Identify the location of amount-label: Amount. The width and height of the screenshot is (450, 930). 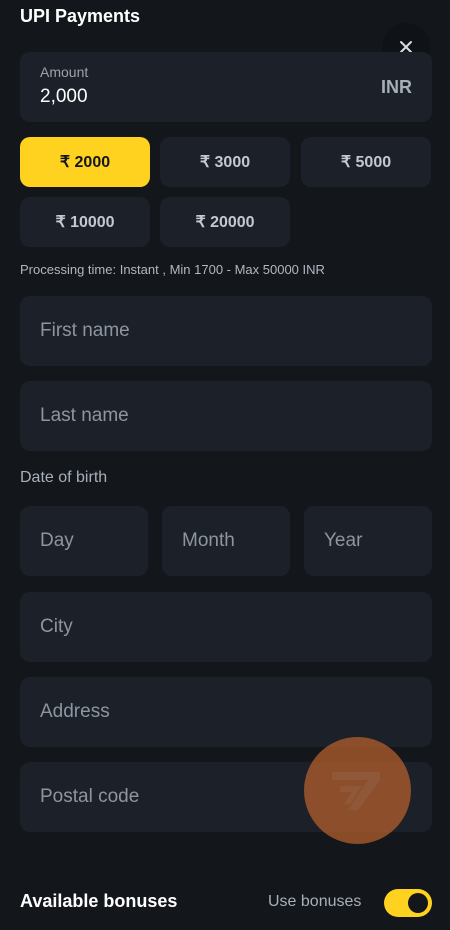
(64, 72).